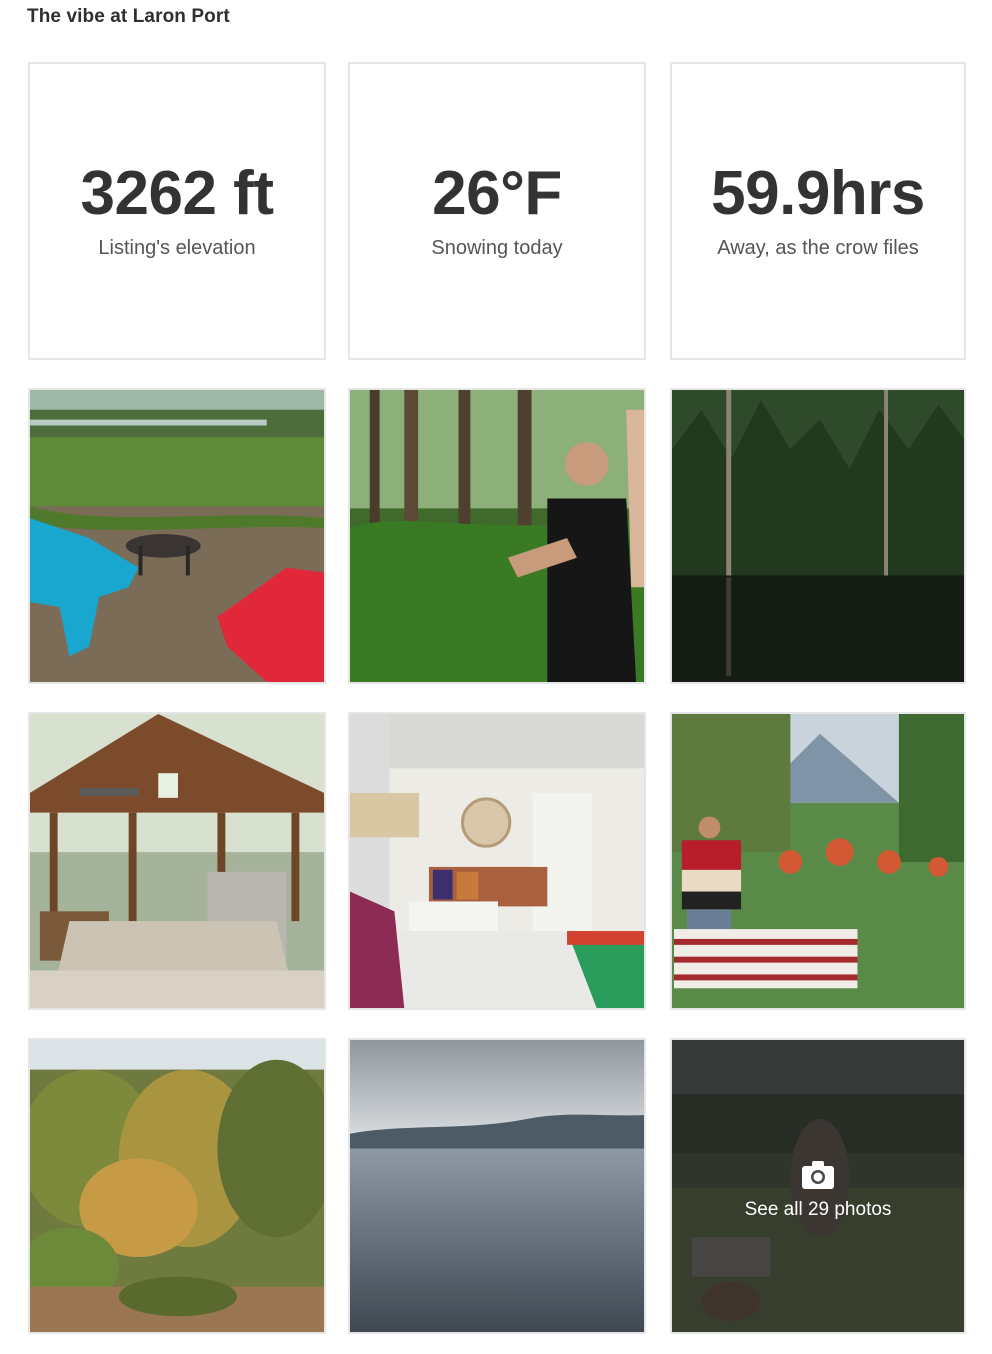  I want to click on distance-stat-card: 59.9hrs Away, as the crow files, so click(818, 211).